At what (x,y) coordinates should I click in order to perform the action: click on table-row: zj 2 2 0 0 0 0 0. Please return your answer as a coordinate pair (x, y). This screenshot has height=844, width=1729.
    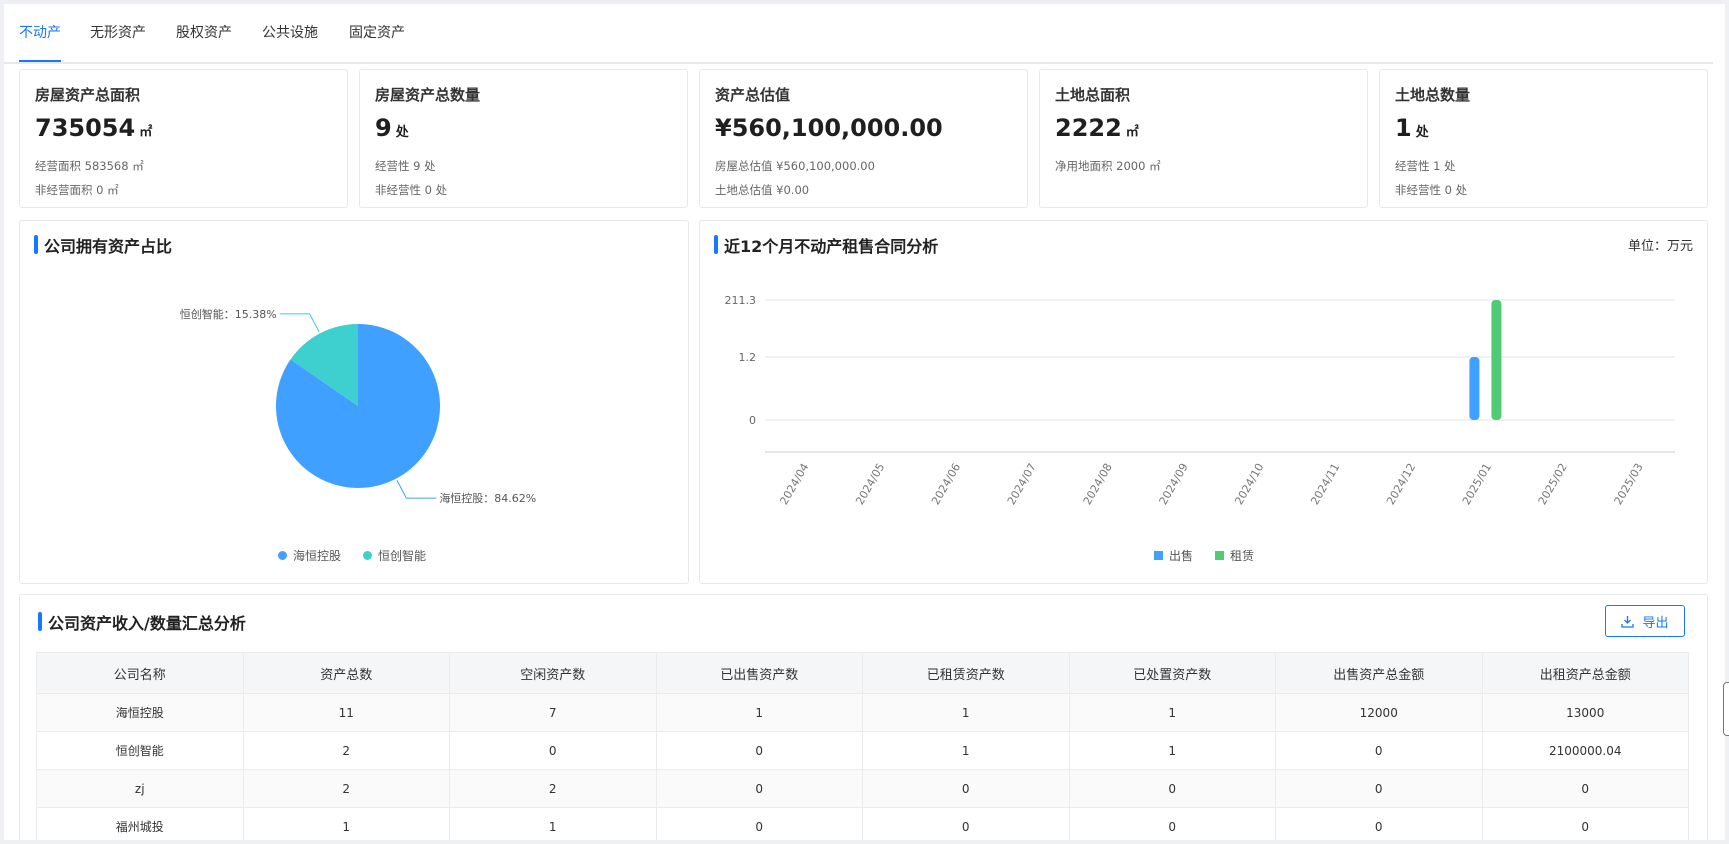
    Looking at the image, I should click on (862, 788).